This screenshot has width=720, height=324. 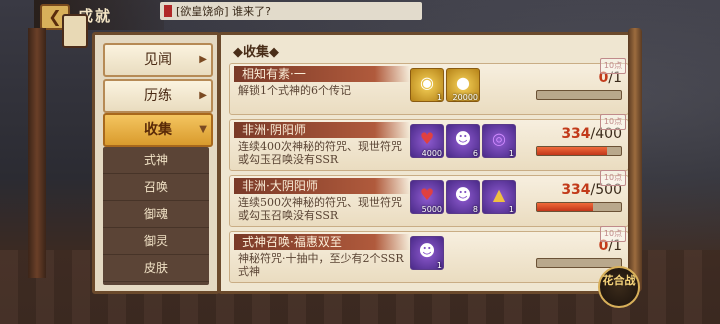 I want to click on daruma-icon: ☻ 8, so click(x=463, y=197).